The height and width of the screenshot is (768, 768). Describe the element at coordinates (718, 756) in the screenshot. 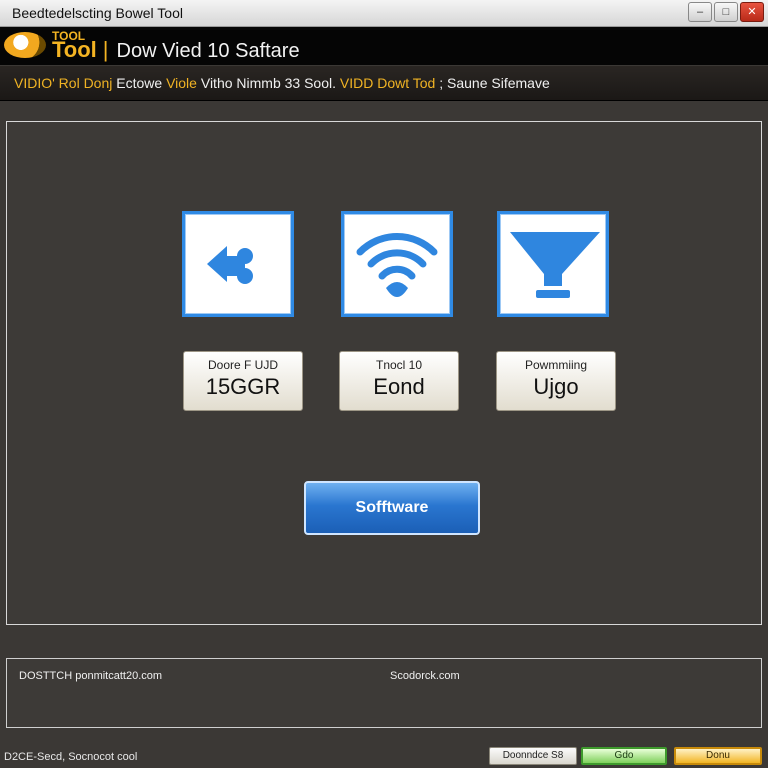

I see `footer-button-done: Donu` at that location.